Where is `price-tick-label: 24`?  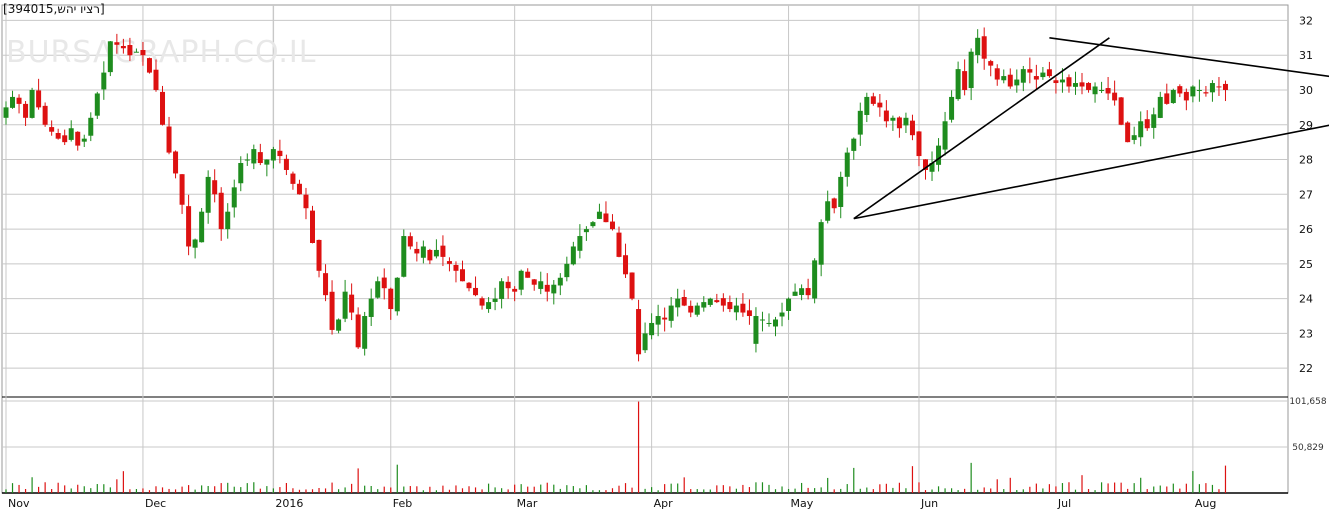
price-tick-label: 24 is located at coordinates (1306, 299).